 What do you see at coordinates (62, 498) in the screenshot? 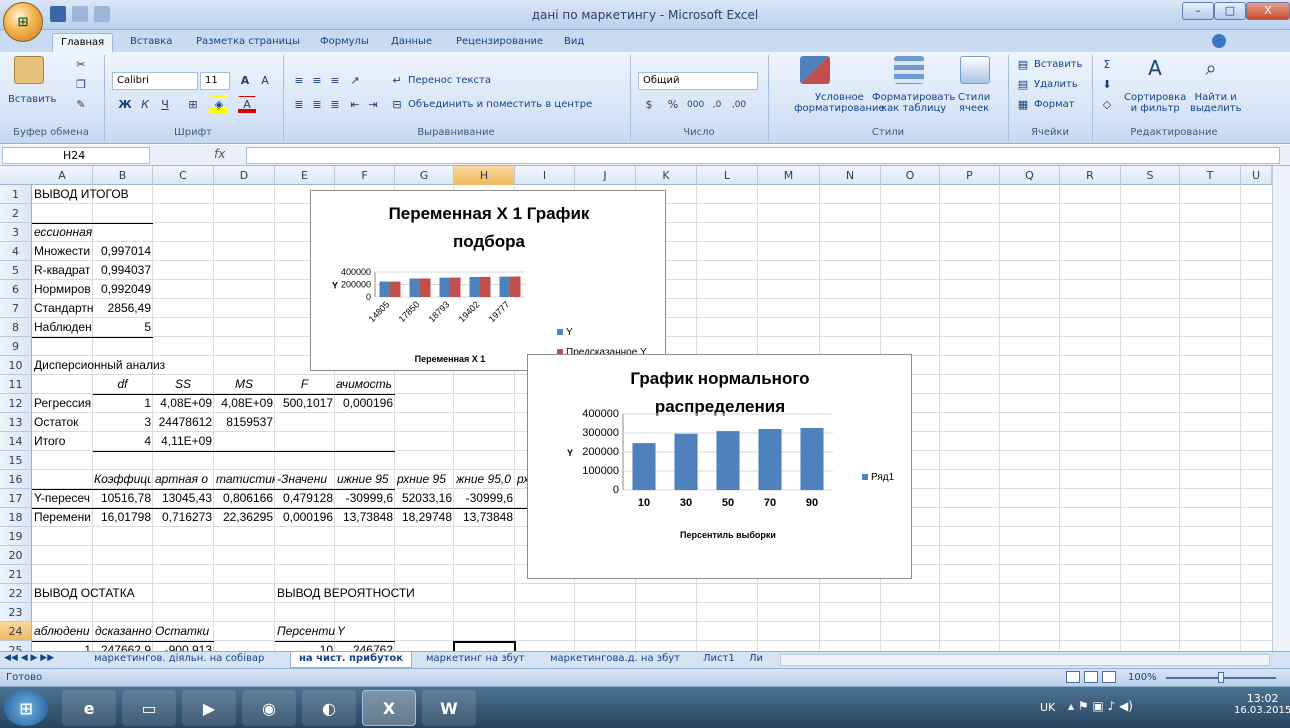
I see `cell-A17: Y-пересеч` at bounding box center [62, 498].